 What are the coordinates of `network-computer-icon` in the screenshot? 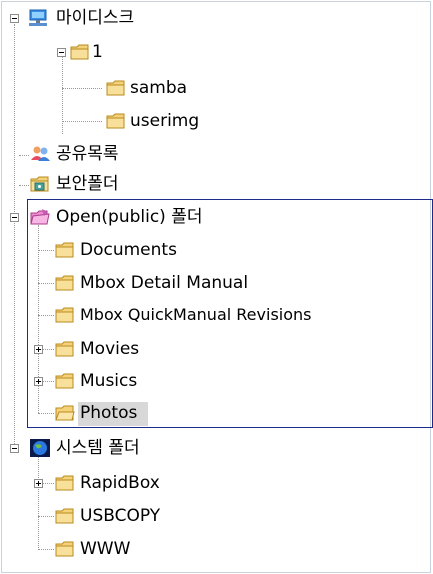 It's located at (38, 17).